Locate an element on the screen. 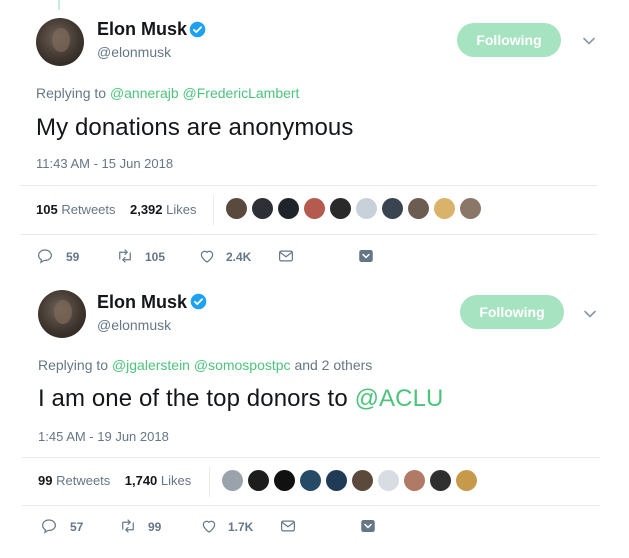 This screenshot has height=558, width=629. reply-mentions: @annerajb @FredericLambert is located at coordinates (205, 93).